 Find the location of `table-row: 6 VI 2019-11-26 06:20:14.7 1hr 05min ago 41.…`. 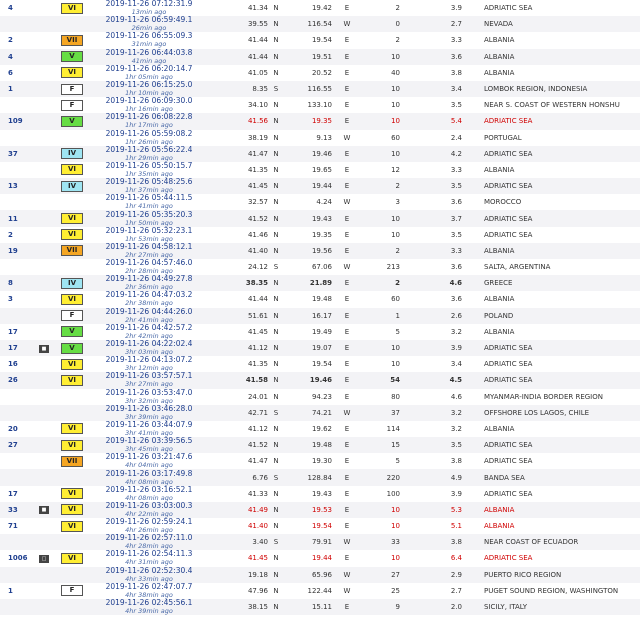

table-row: 6 VI 2019-11-26 06:20:14.7 1hr 05min ago 41.… is located at coordinates (320, 73).